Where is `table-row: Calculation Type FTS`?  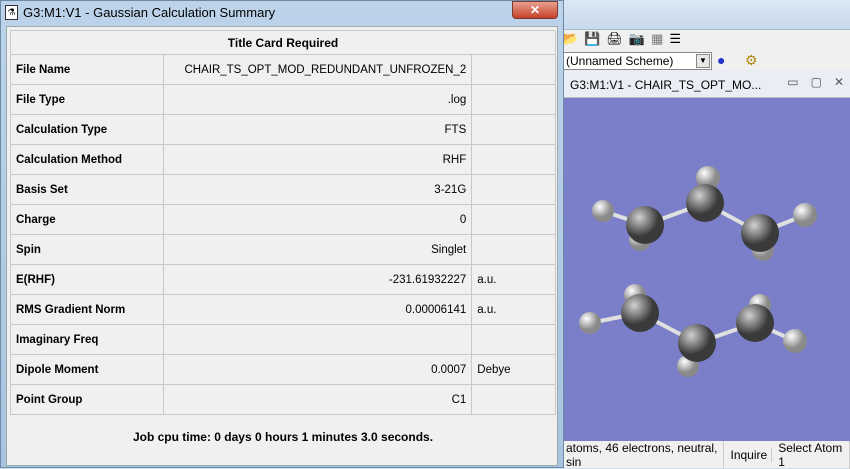
table-row: Calculation Type FTS is located at coordinates (282, 129).